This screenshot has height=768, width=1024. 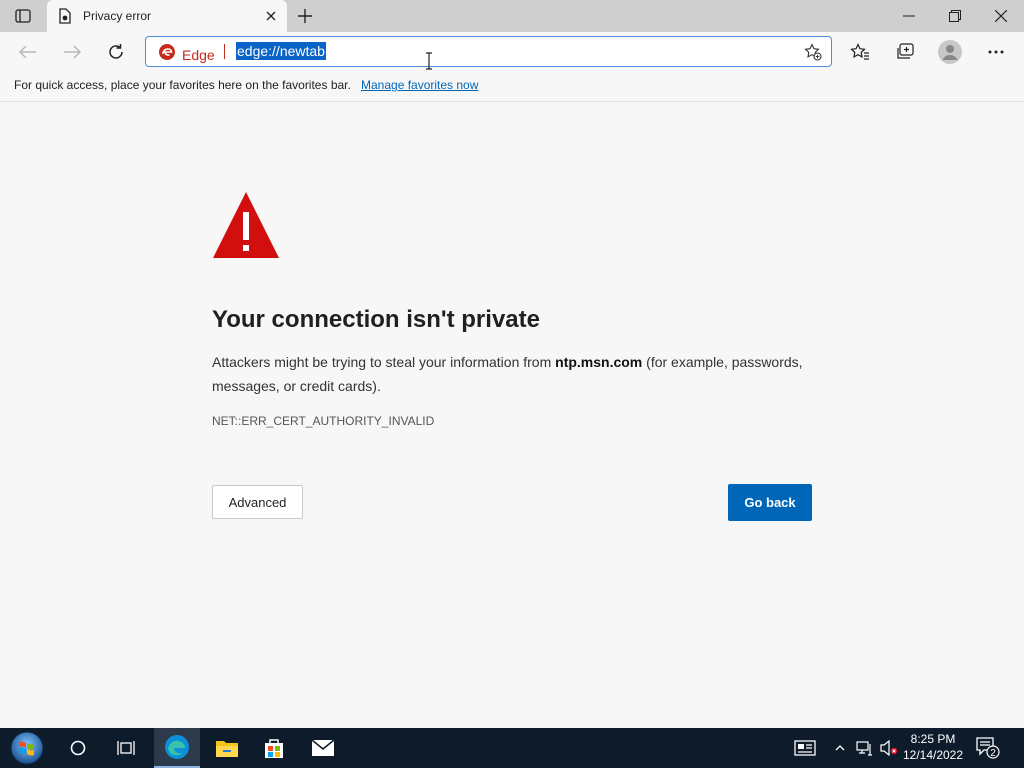 What do you see at coordinates (909, 16) in the screenshot?
I see `minimize-icon` at bounding box center [909, 16].